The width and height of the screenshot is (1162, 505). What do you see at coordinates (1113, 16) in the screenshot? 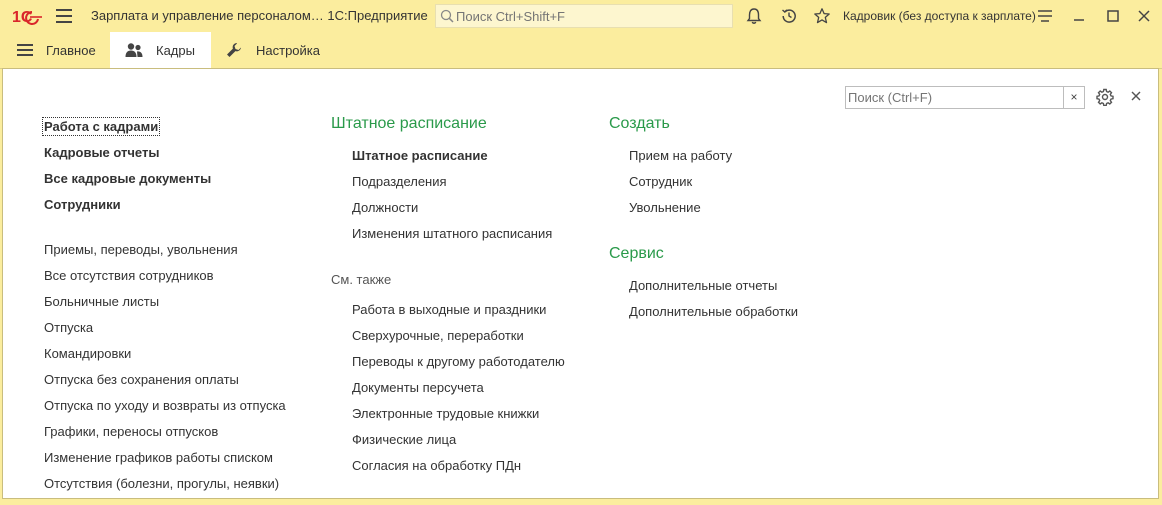
I see `maximize-icon` at bounding box center [1113, 16].